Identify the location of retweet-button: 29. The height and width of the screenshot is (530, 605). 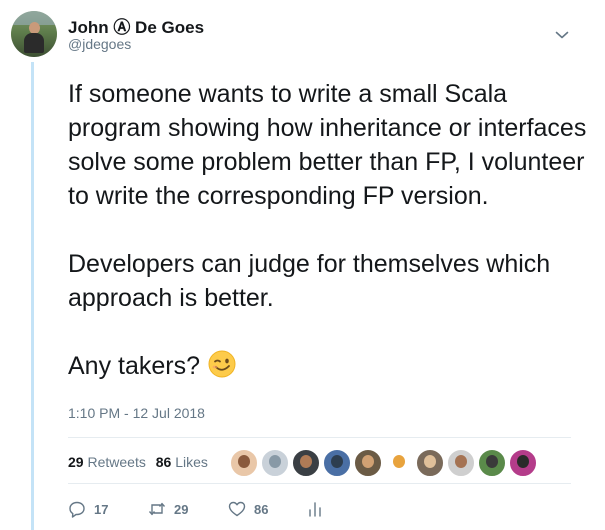
(188, 509).